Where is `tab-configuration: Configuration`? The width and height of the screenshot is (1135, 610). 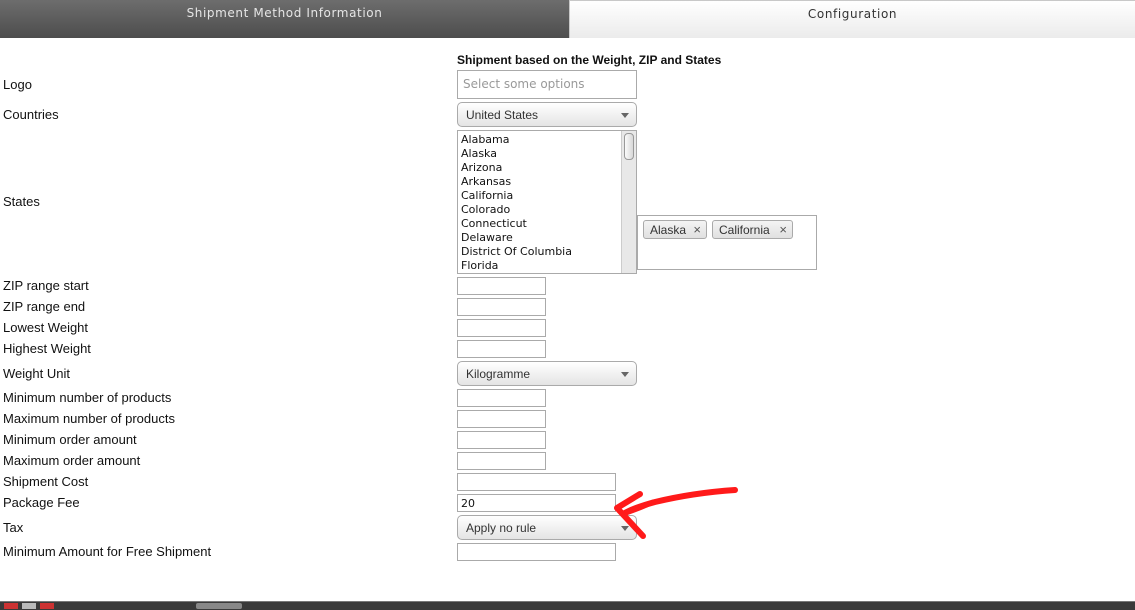
tab-configuration: Configuration is located at coordinates (852, 19).